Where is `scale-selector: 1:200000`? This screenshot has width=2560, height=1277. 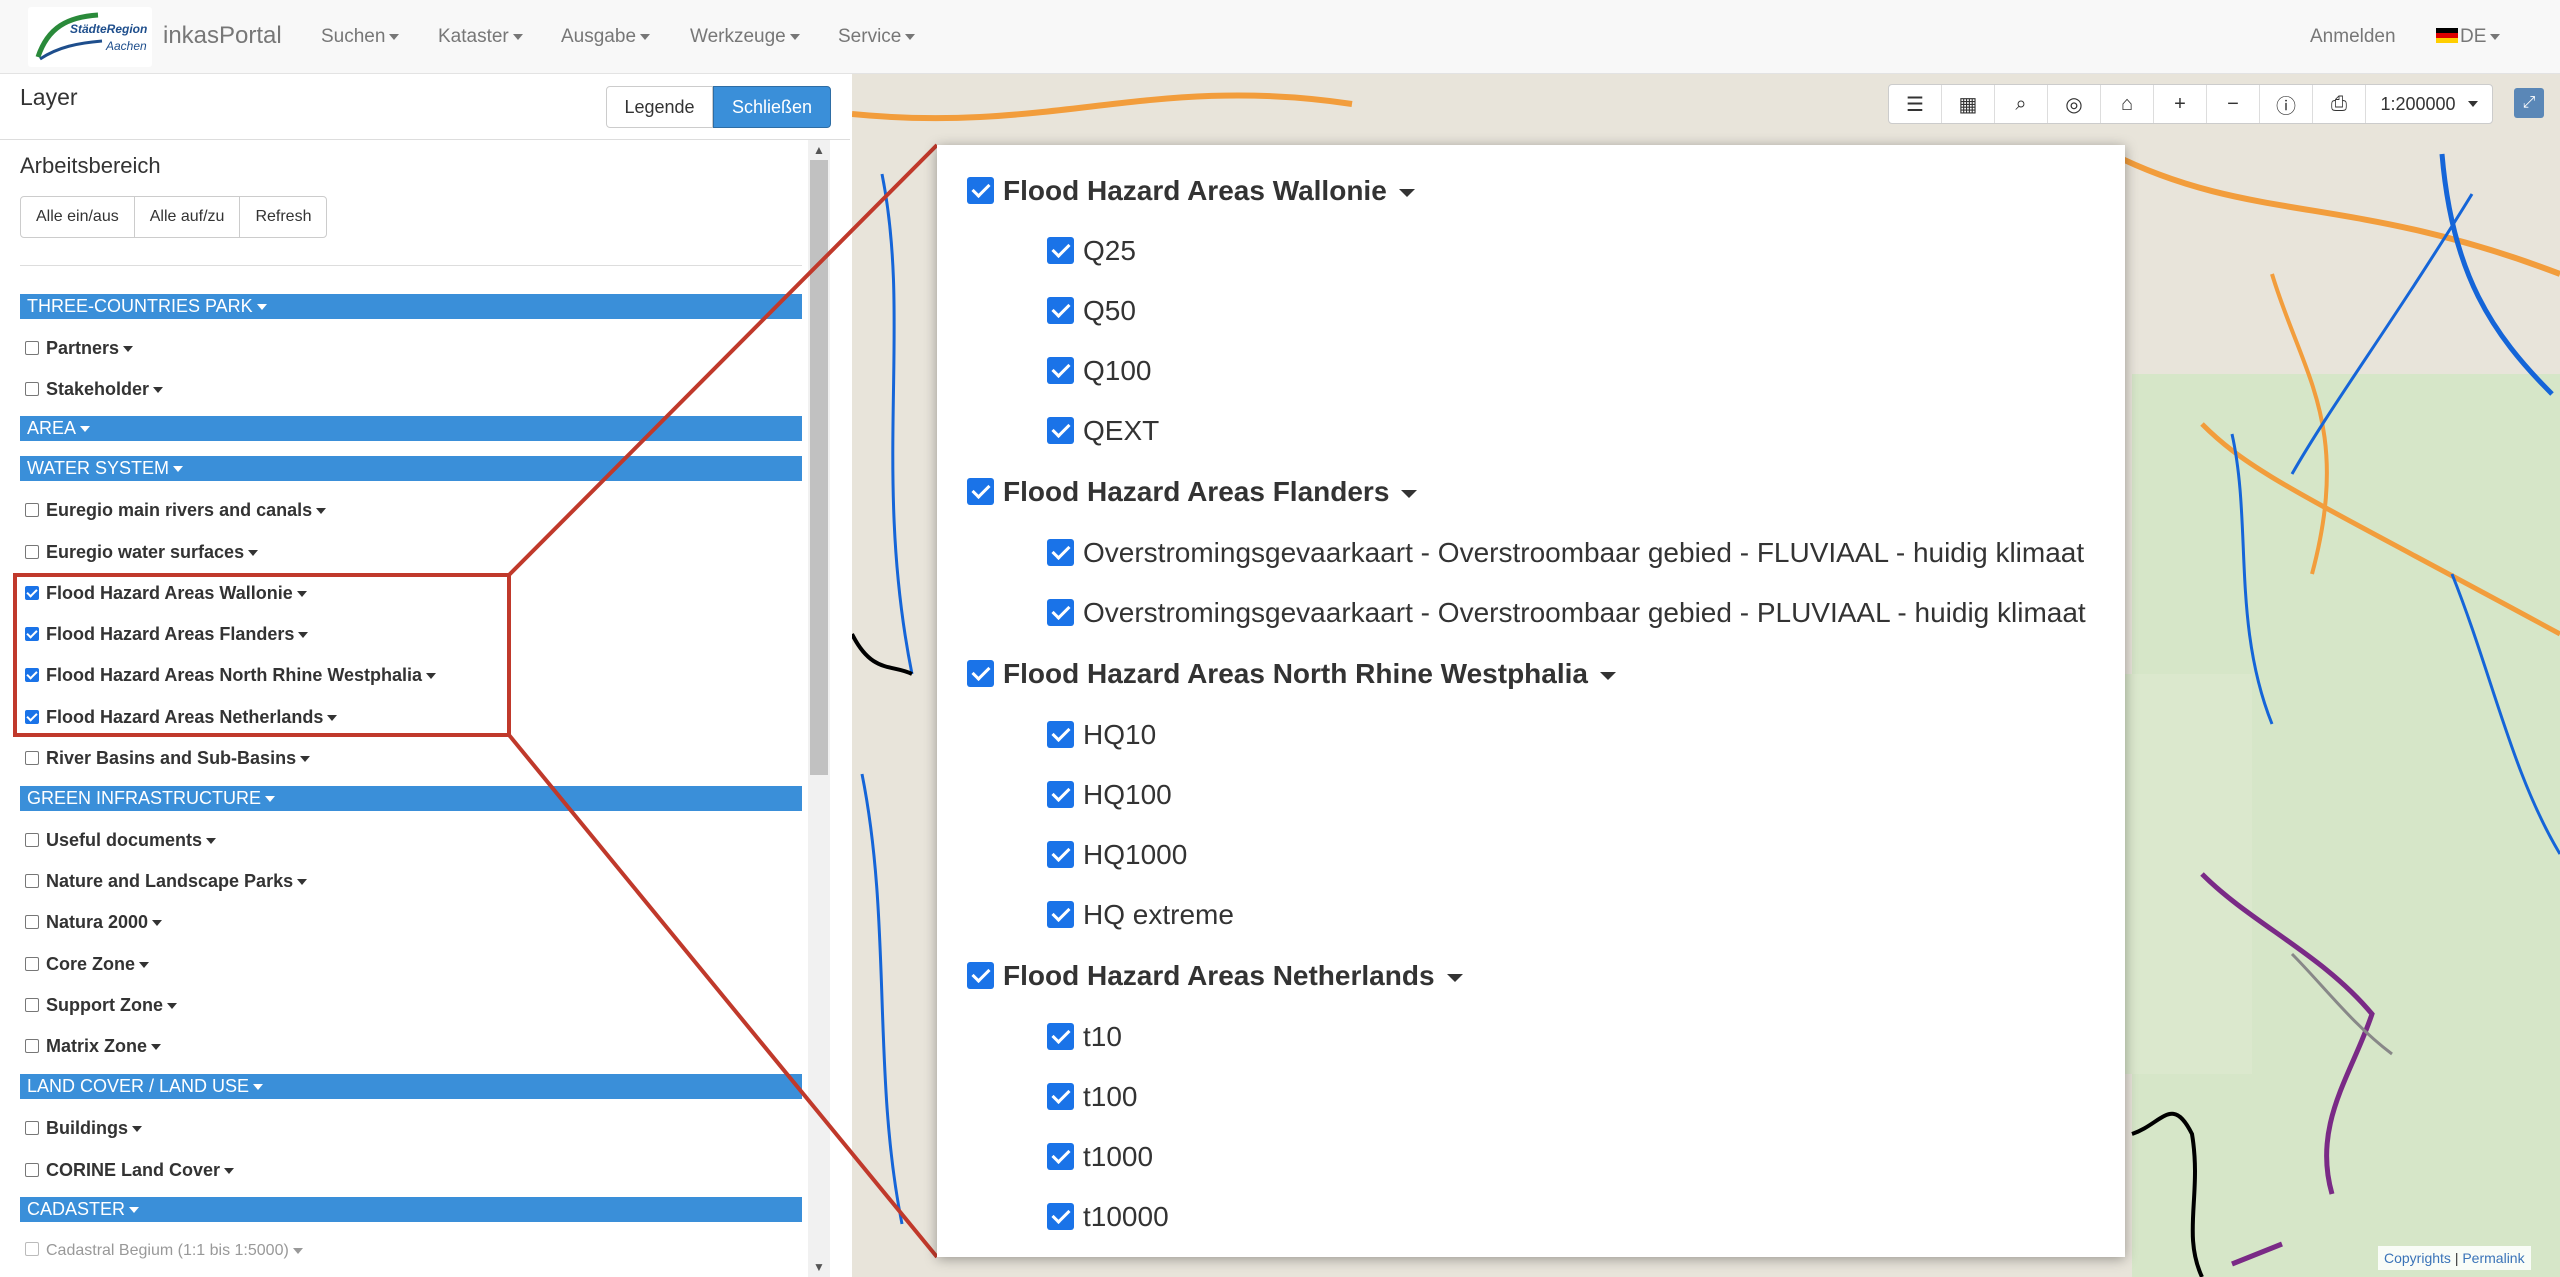
scale-selector: 1:200000 is located at coordinates (2429, 104).